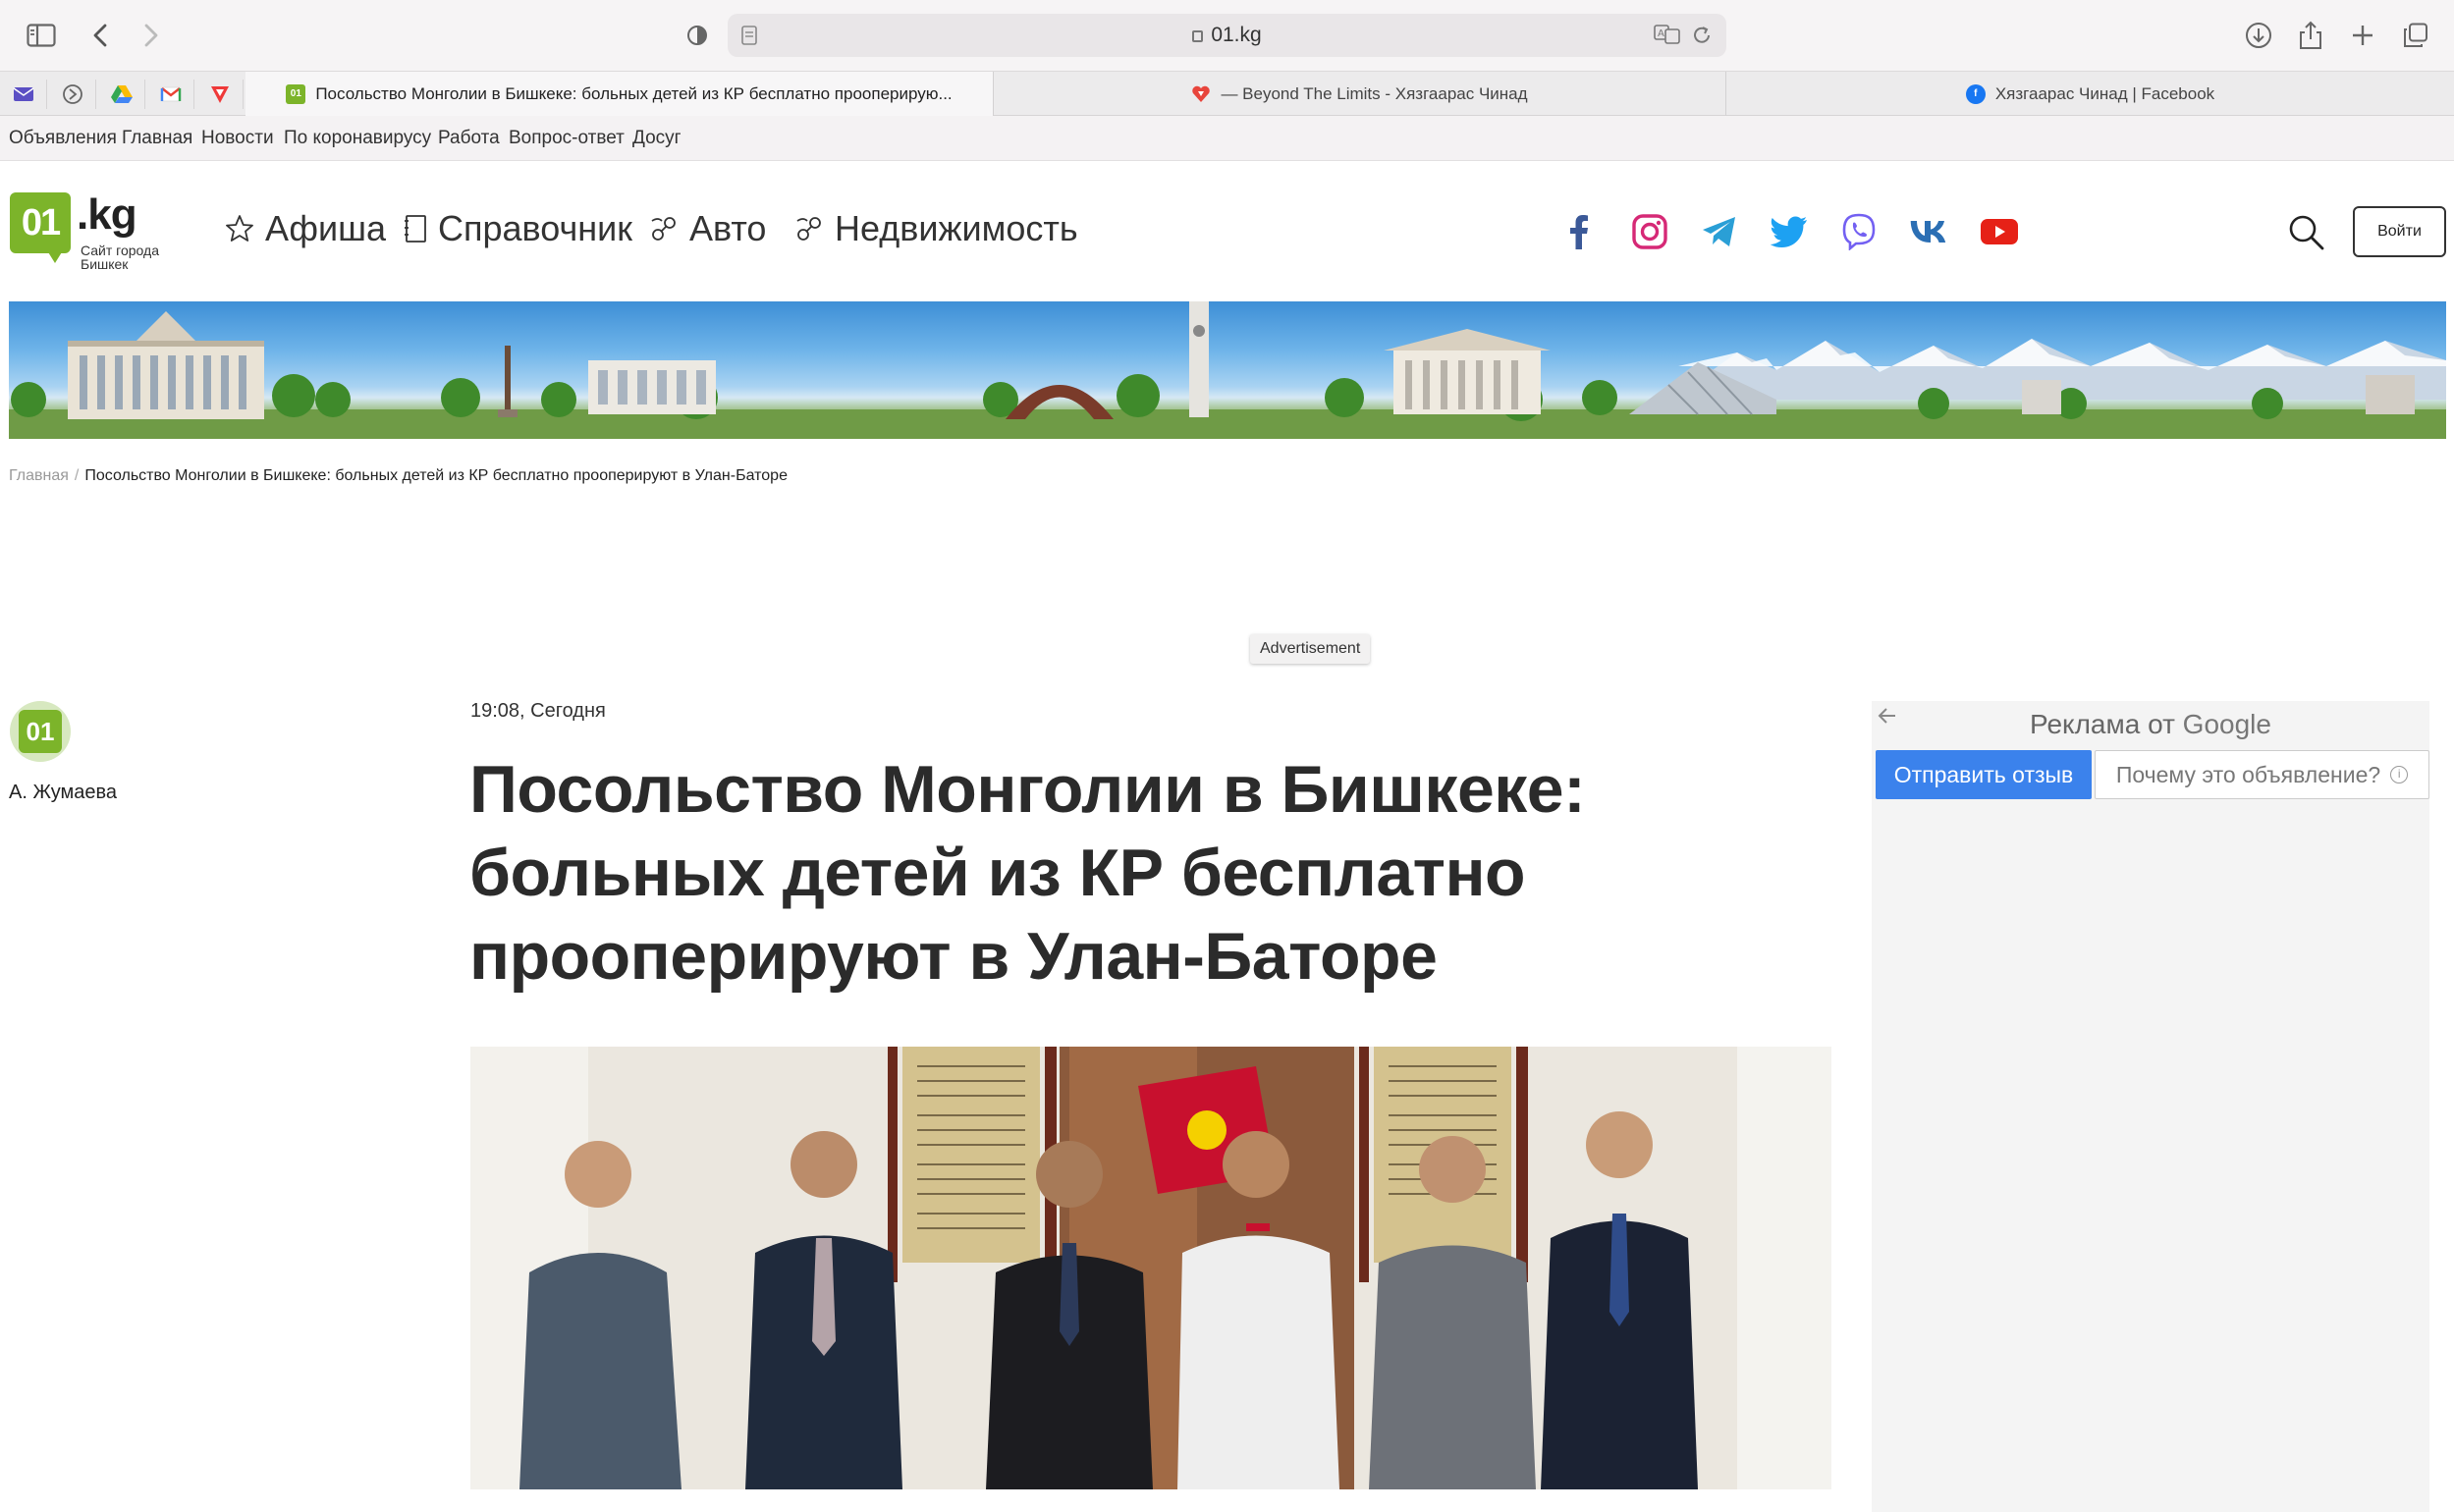 The image size is (2454, 1512). Describe the element at coordinates (72, 95) in the screenshot. I see `circle-arrow-icon` at that location.